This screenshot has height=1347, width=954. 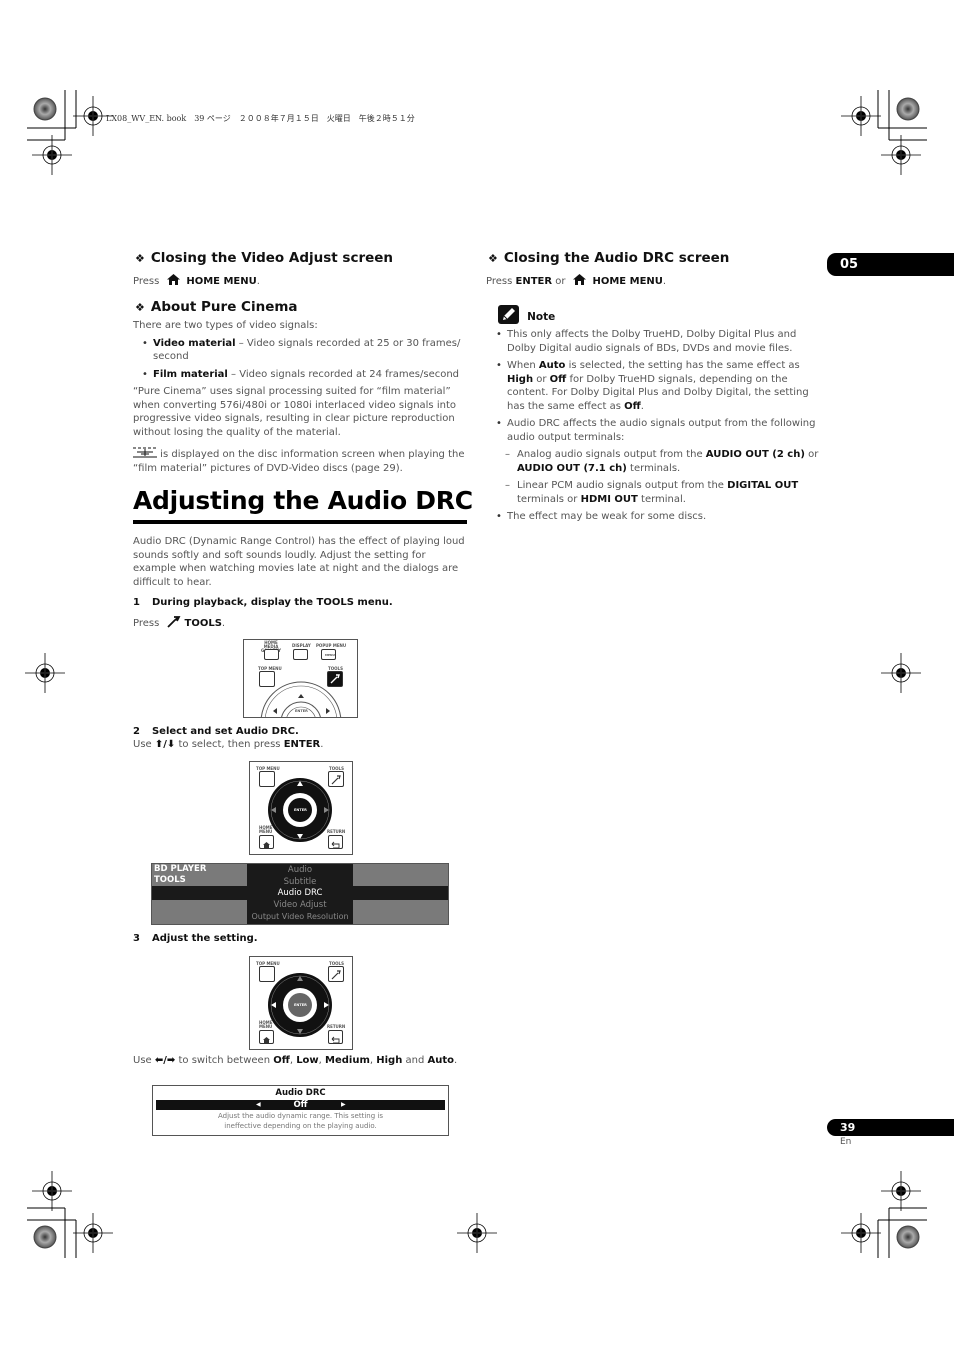 I want to click on chapter-number: 05, so click(x=849, y=264).